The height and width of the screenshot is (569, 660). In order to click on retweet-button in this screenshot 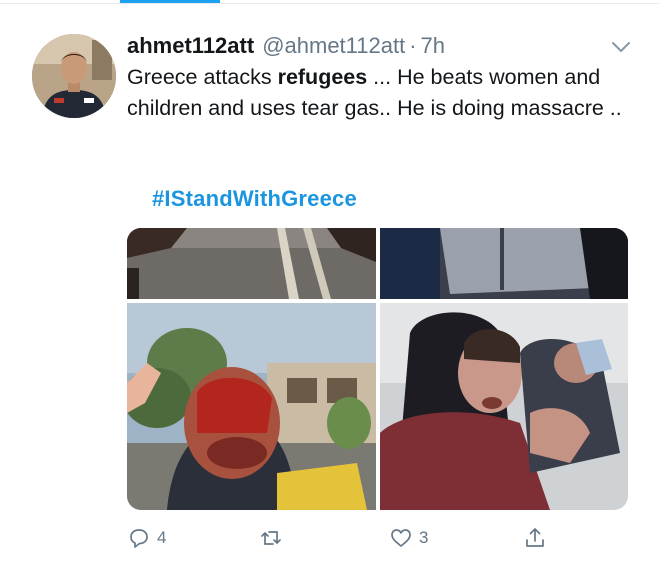, I will do `click(274, 538)`.